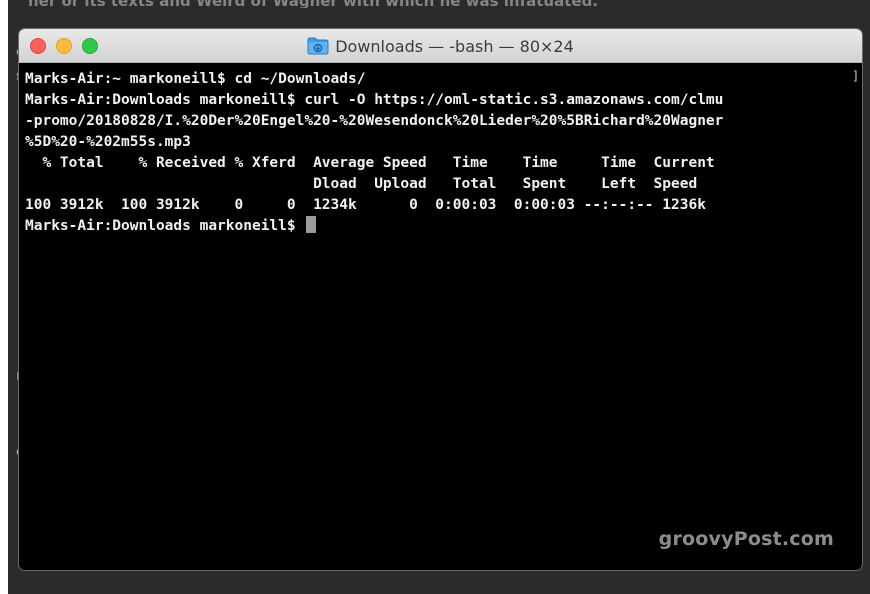 The height and width of the screenshot is (594, 870). Describe the element at coordinates (165, 226) in the screenshot. I see `terminal-prompt: Marks-Air:Downloads markoneill$` at that location.